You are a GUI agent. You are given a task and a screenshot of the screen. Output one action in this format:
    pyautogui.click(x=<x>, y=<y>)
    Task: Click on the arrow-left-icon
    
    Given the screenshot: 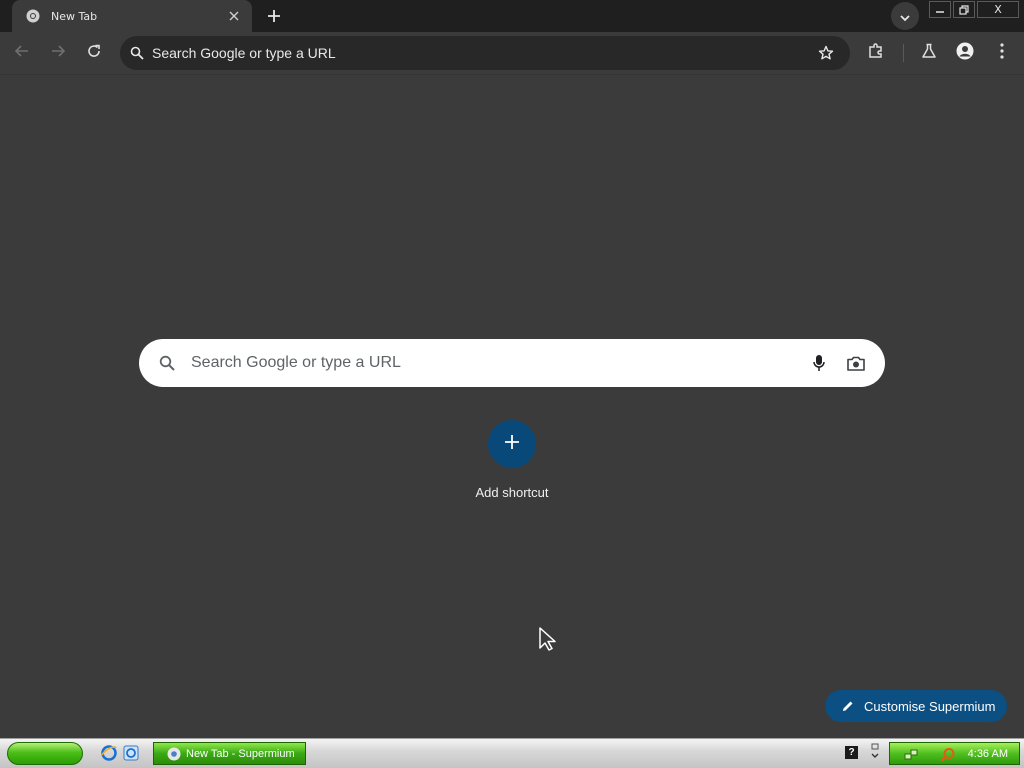 What is the action you would take?
    pyautogui.click(x=22, y=53)
    